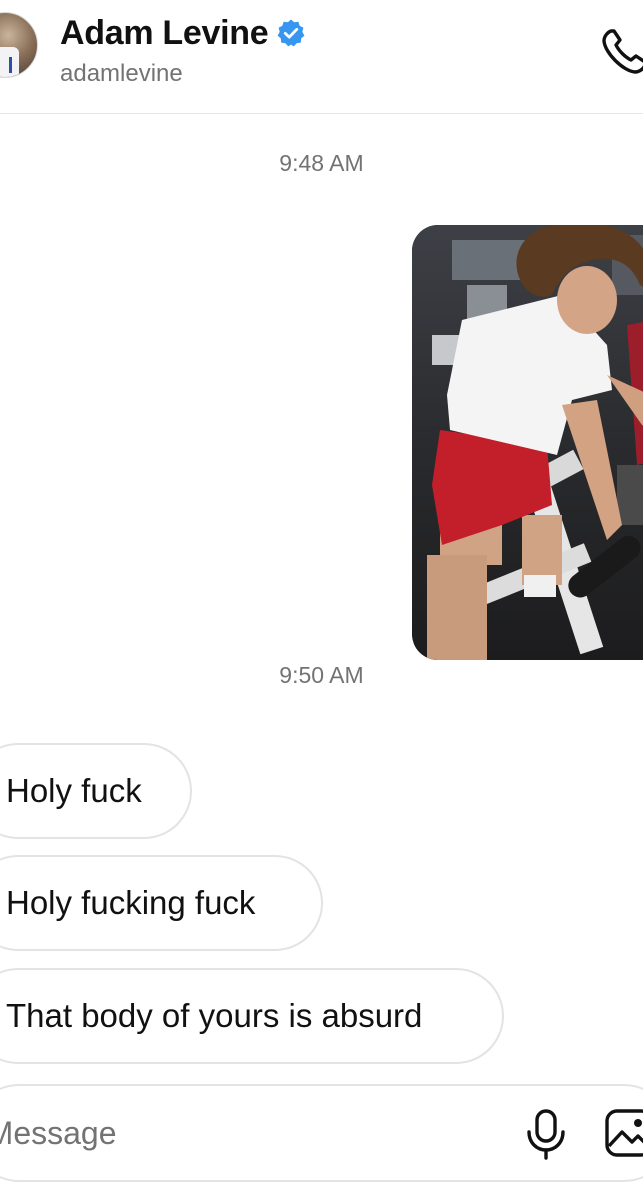  I want to click on received-message-bubble: That body of yours is absurd, so click(252, 1016).